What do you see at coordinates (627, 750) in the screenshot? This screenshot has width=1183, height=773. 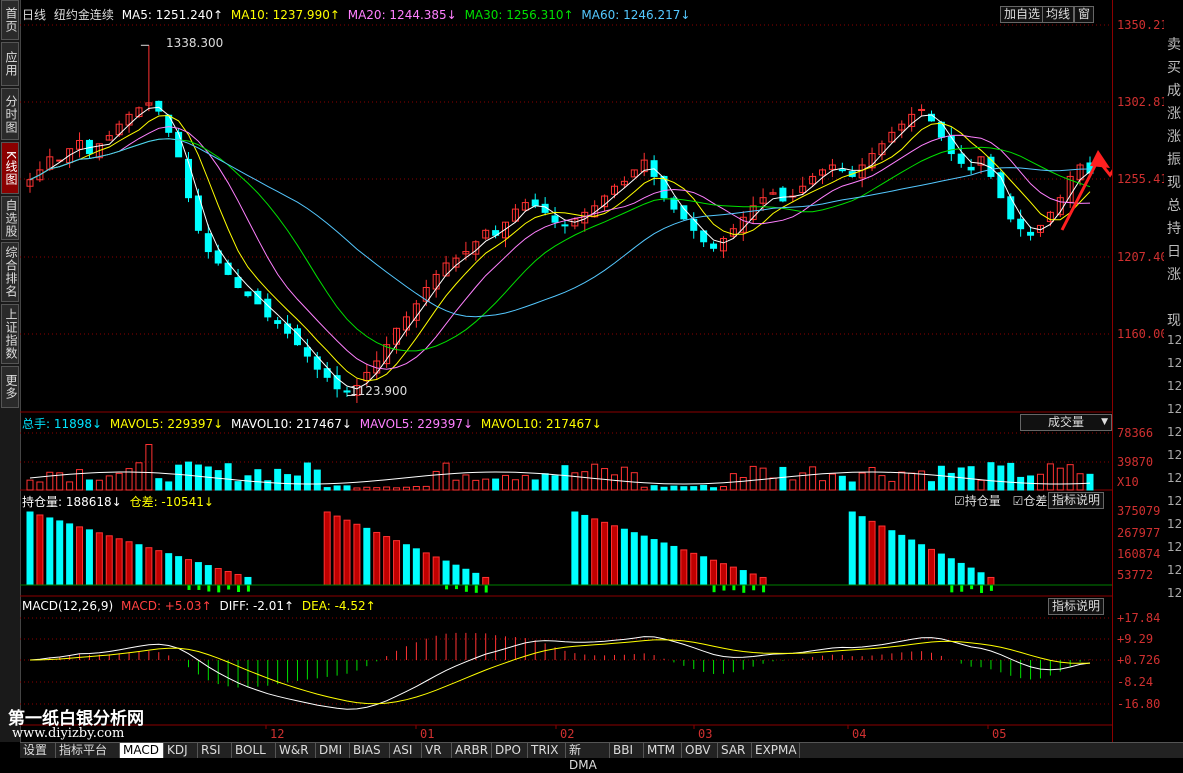 I see `tab-15: BBI` at bounding box center [627, 750].